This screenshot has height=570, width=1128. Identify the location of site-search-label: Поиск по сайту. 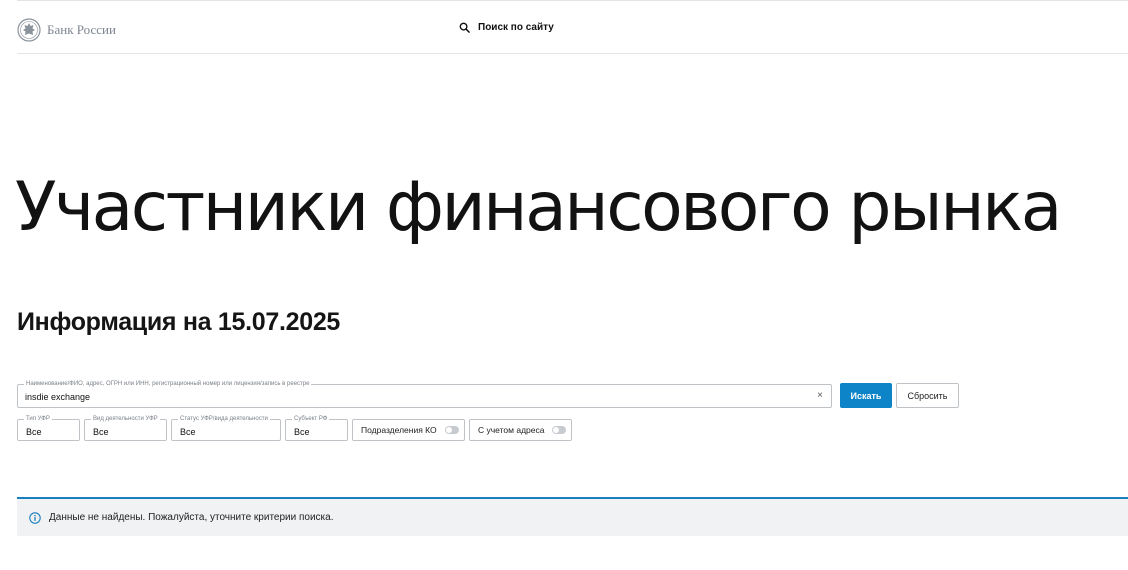
(516, 27).